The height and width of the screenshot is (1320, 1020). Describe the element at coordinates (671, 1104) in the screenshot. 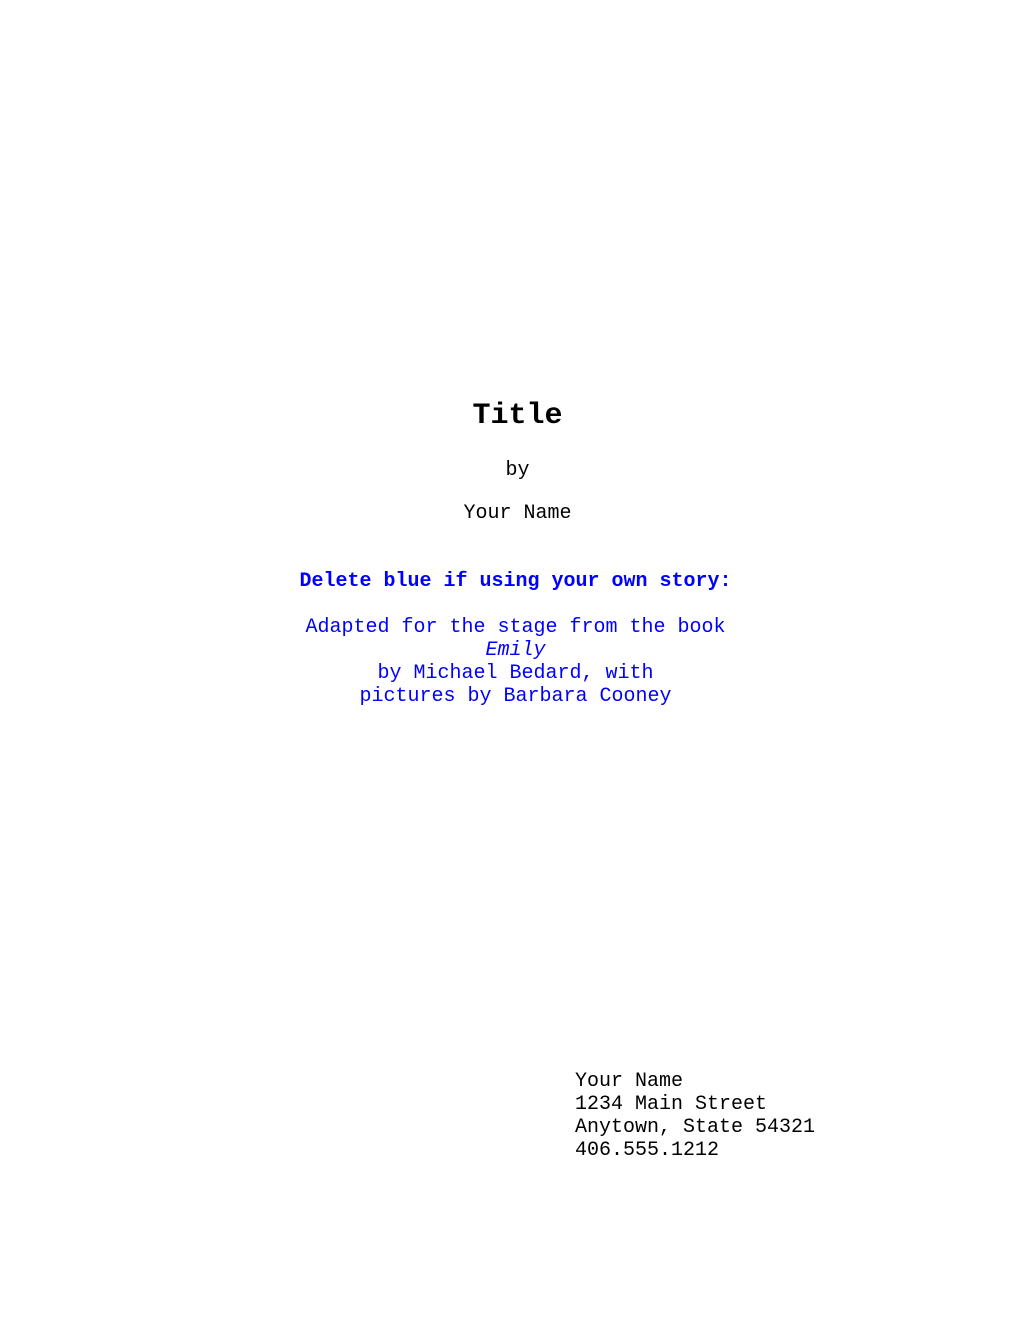

I see `contact-street: 1234 Main Street` at that location.